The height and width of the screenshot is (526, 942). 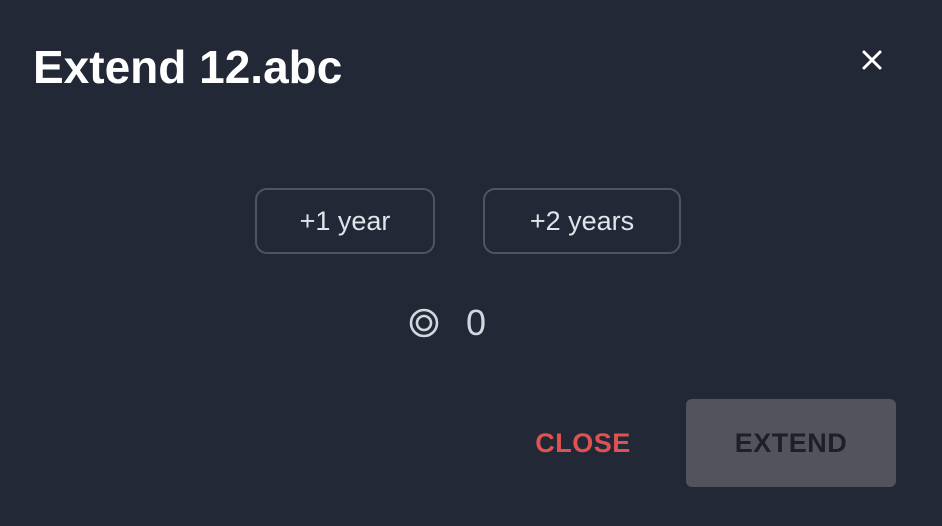 I want to click on dialog-close-button, so click(x=872, y=60).